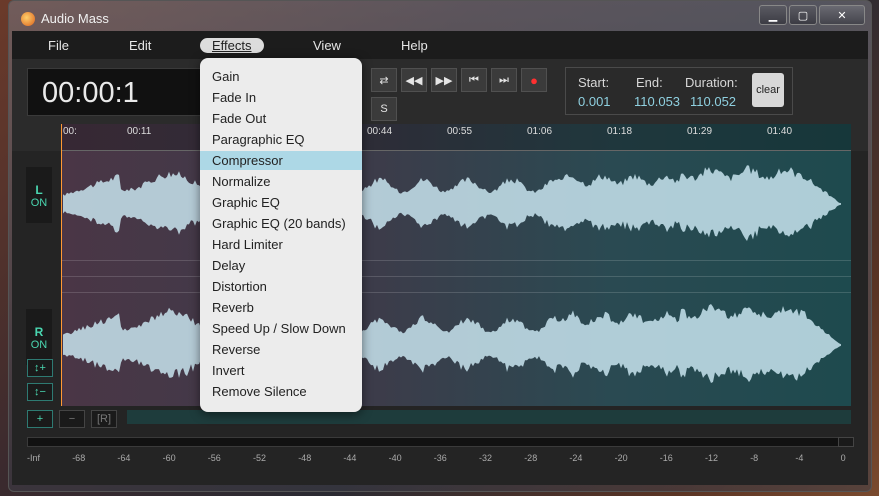  Describe the element at coordinates (28, 19) in the screenshot. I see `audiomass-logo-icon` at that location.